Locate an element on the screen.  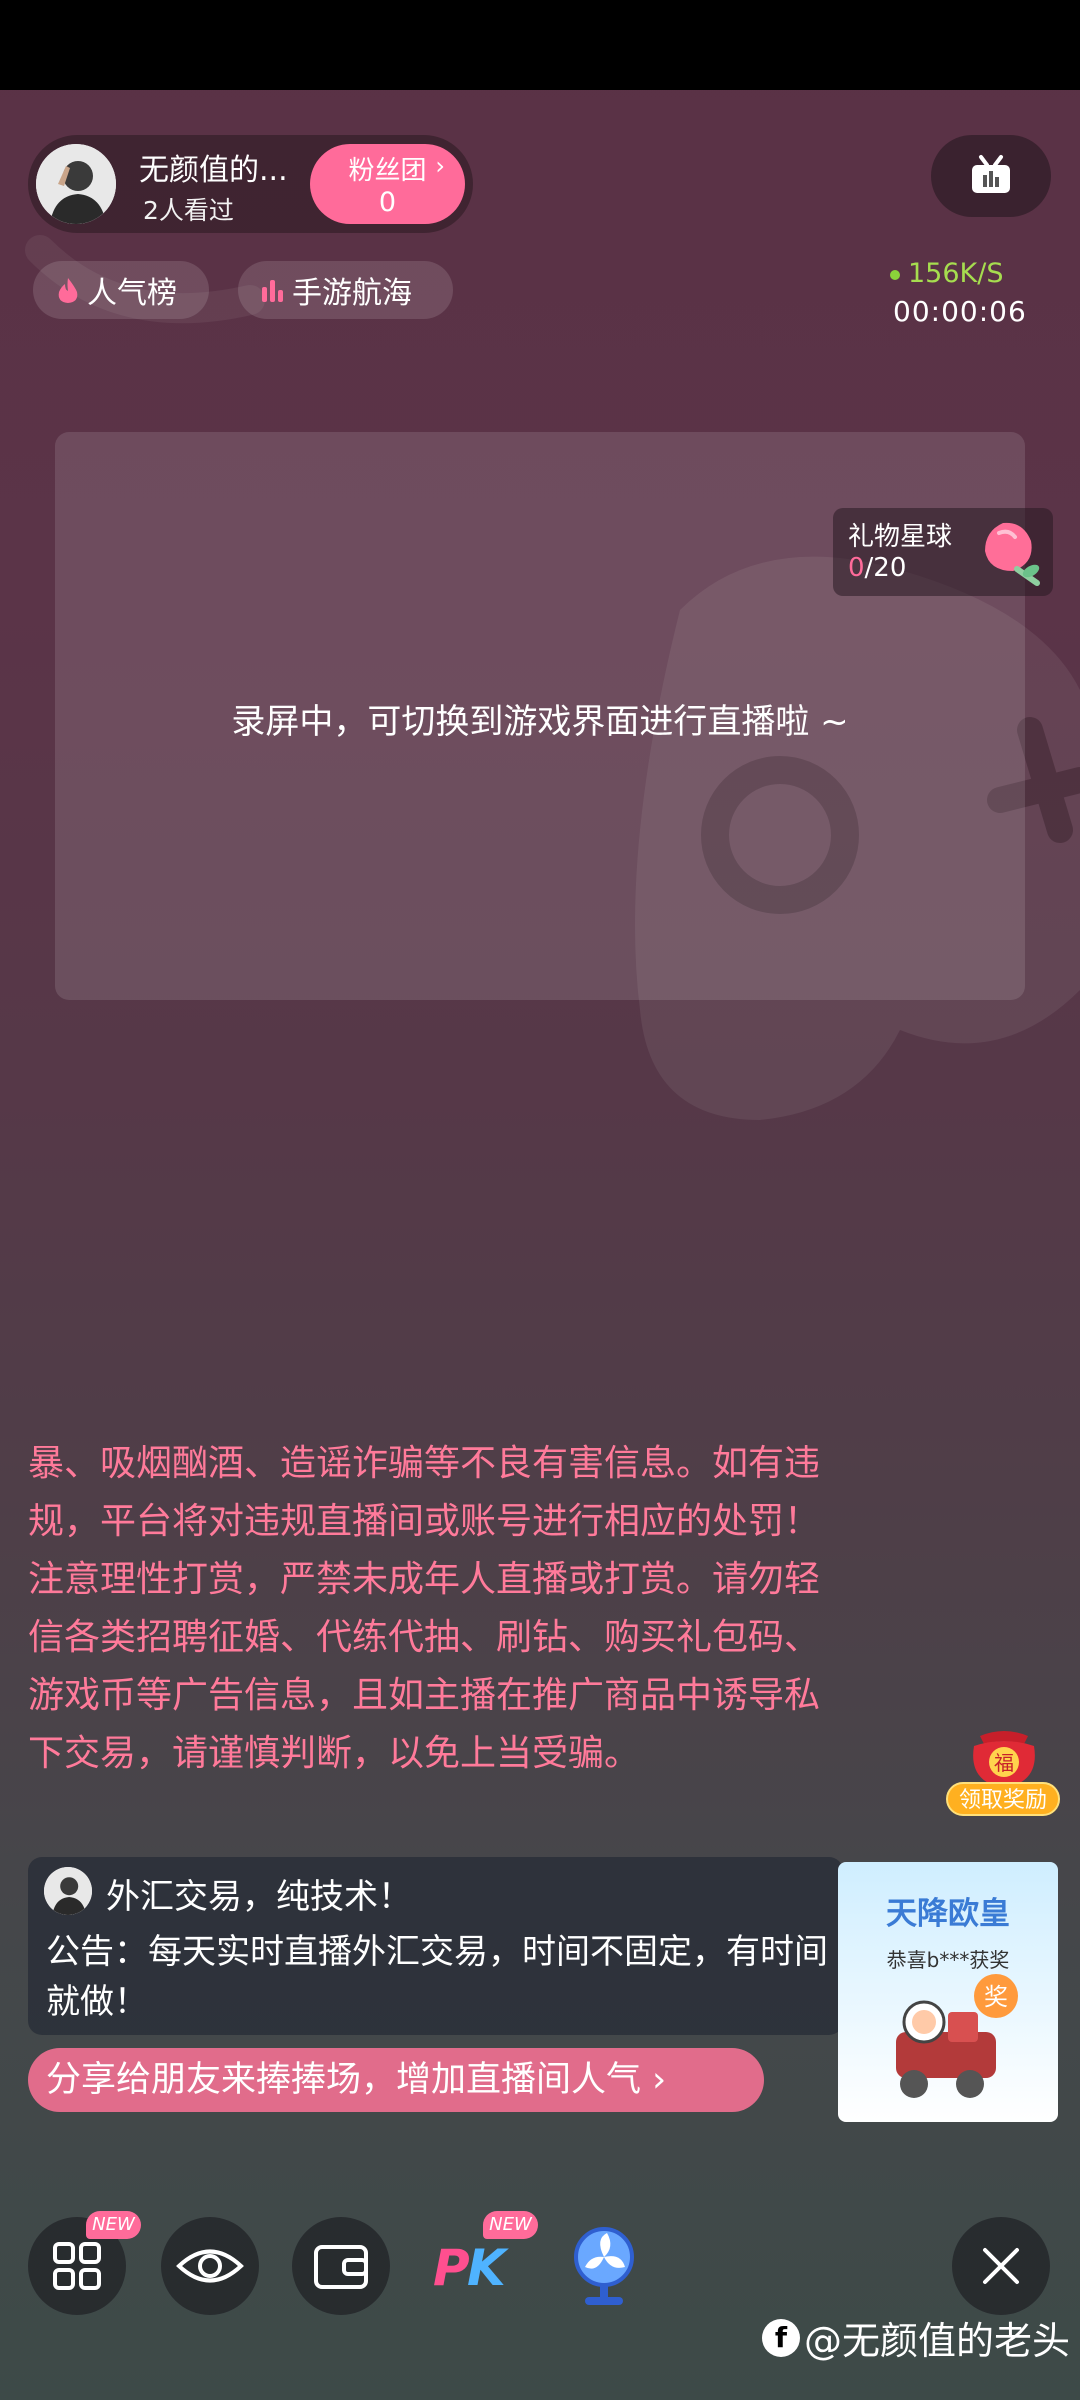
wallet-button is located at coordinates (341, 2266).